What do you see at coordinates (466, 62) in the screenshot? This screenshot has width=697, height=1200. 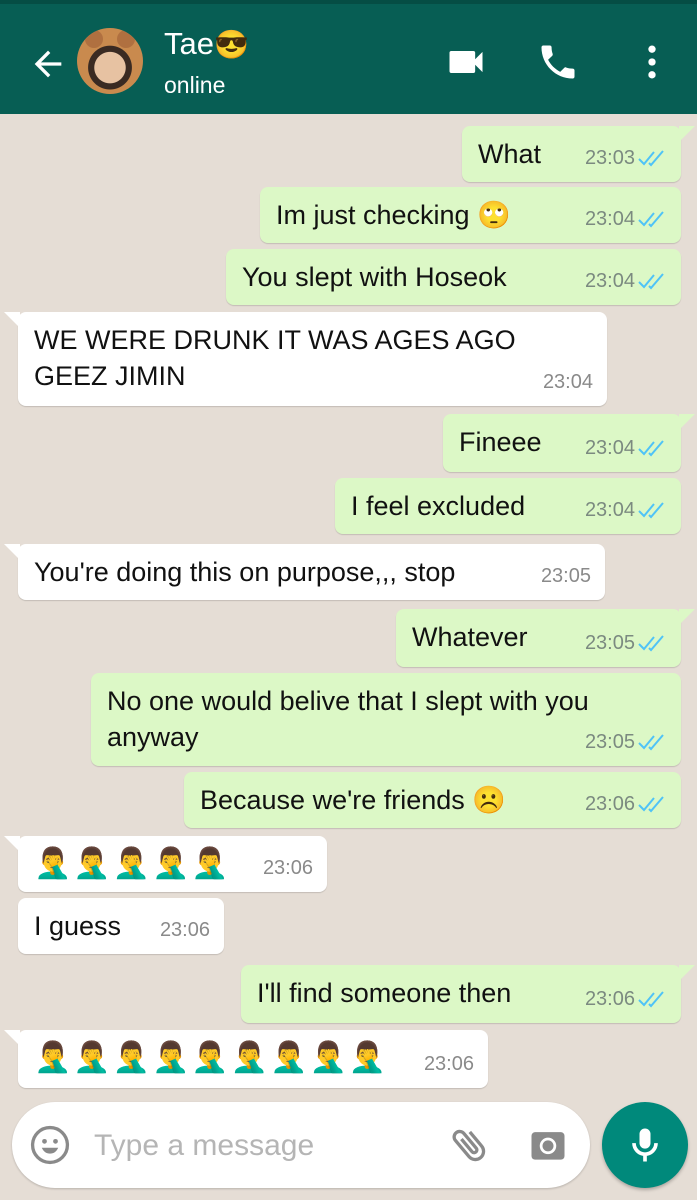 I see `video-call-icon` at bounding box center [466, 62].